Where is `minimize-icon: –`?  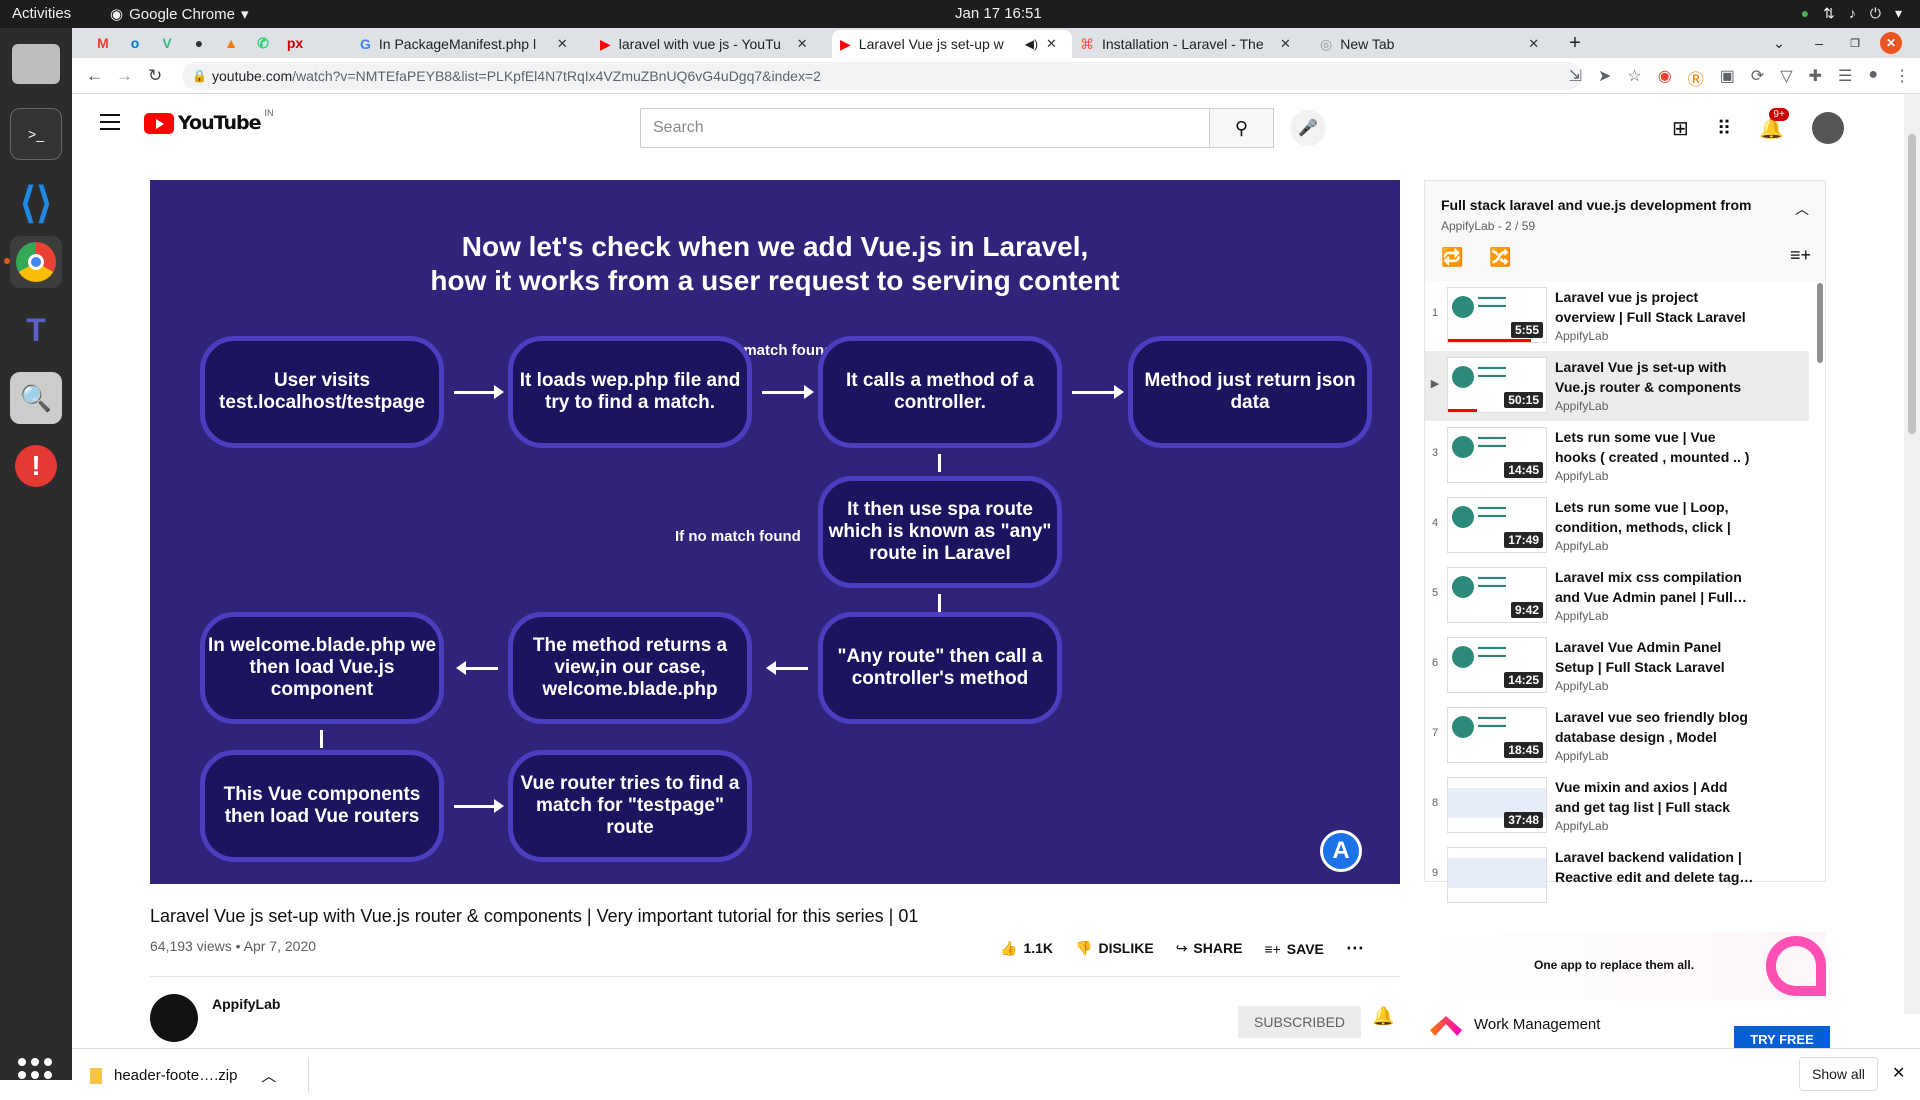
minimize-icon: – is located at coordinates (1819, 43).